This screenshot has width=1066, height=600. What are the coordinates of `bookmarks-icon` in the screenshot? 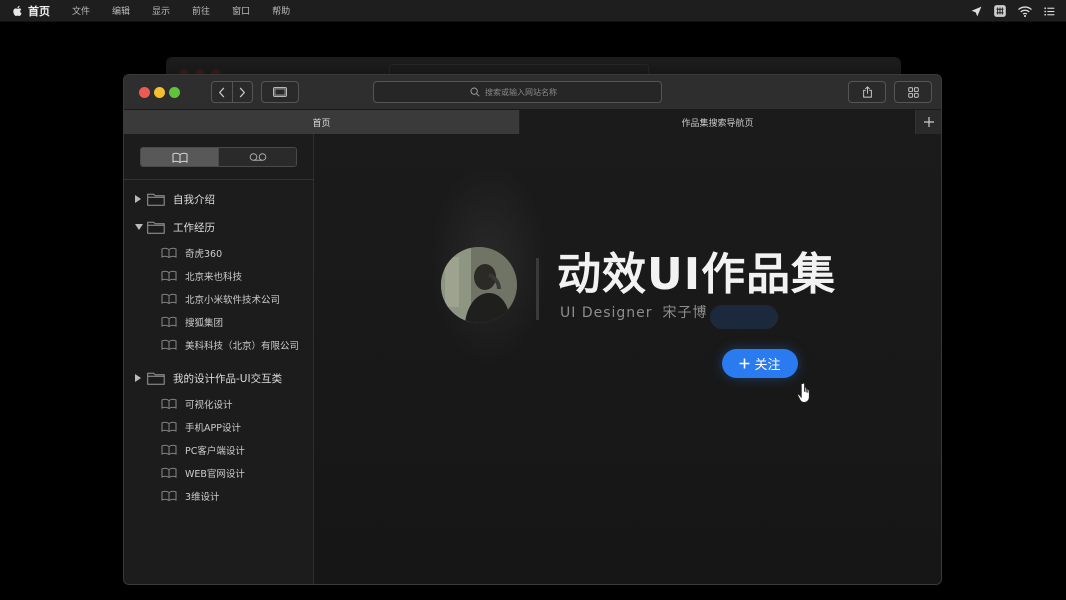 It's located at (179, 157).